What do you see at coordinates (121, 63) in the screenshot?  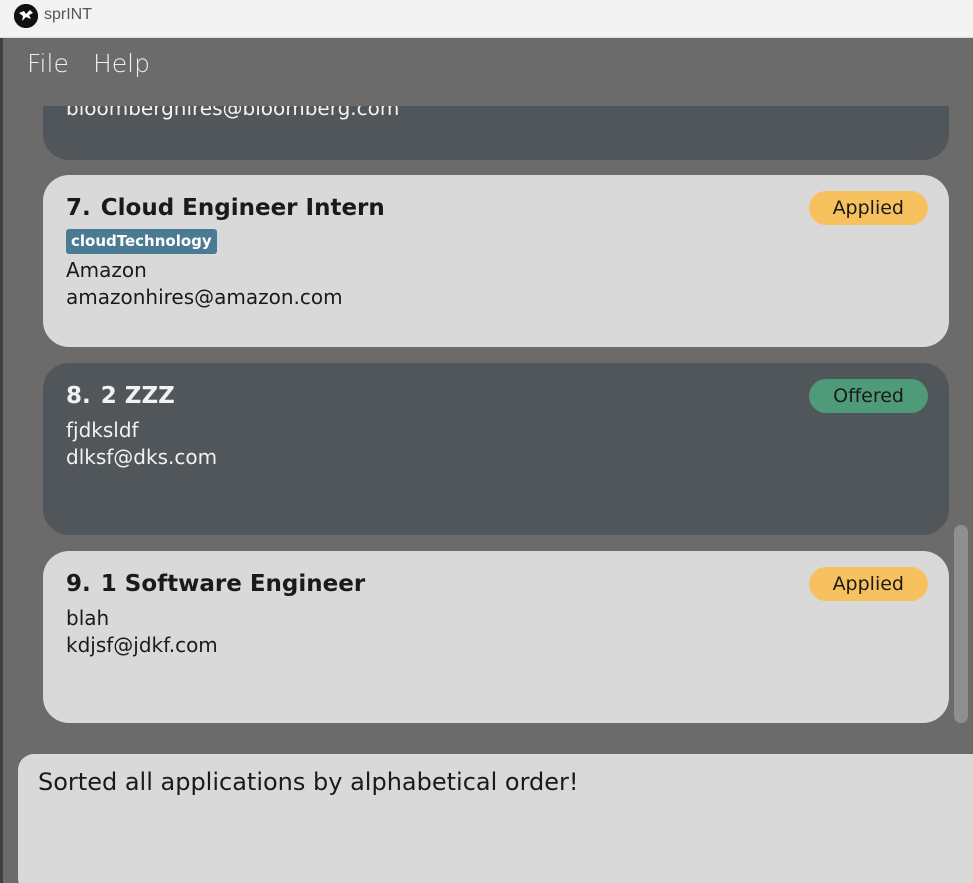 I see `menu-help: Help` at bounding box center [121, 63].